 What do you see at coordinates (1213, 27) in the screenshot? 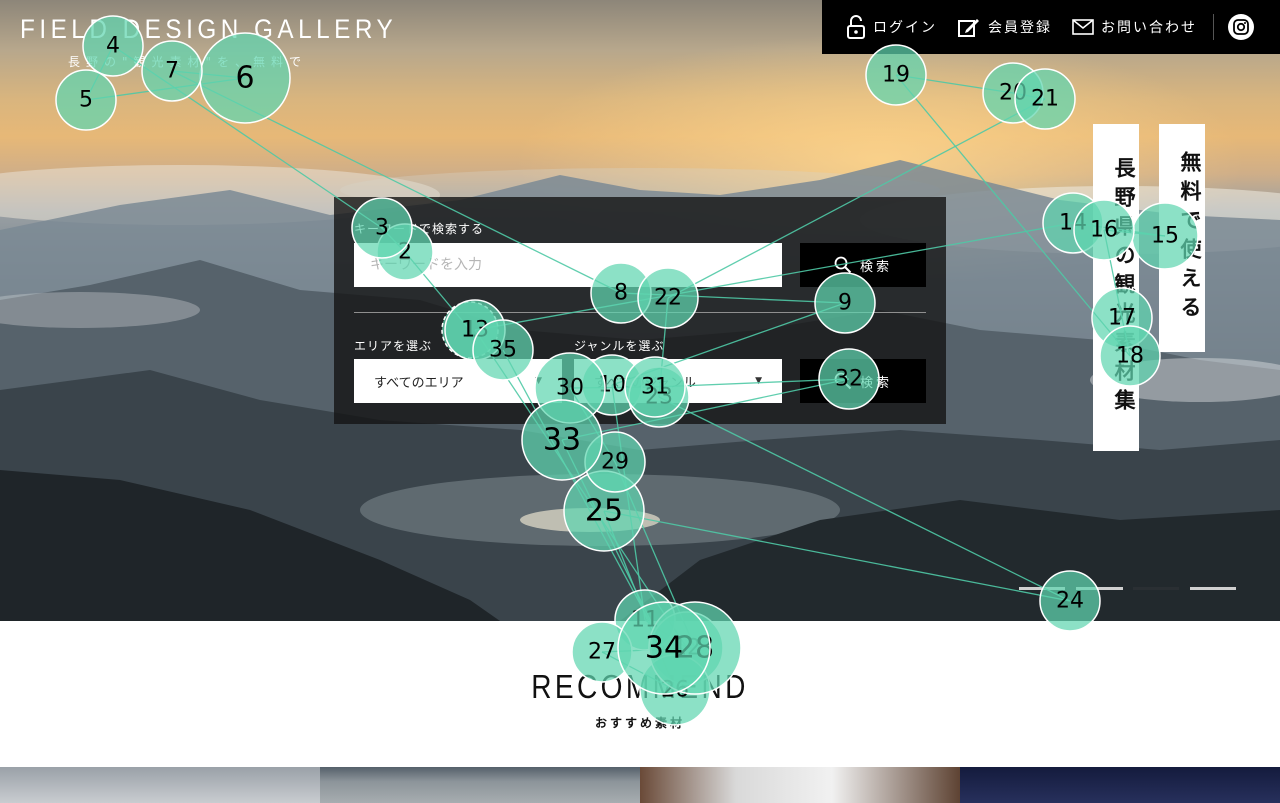
I see `nav-divider` at bounding box center [1213, 27].